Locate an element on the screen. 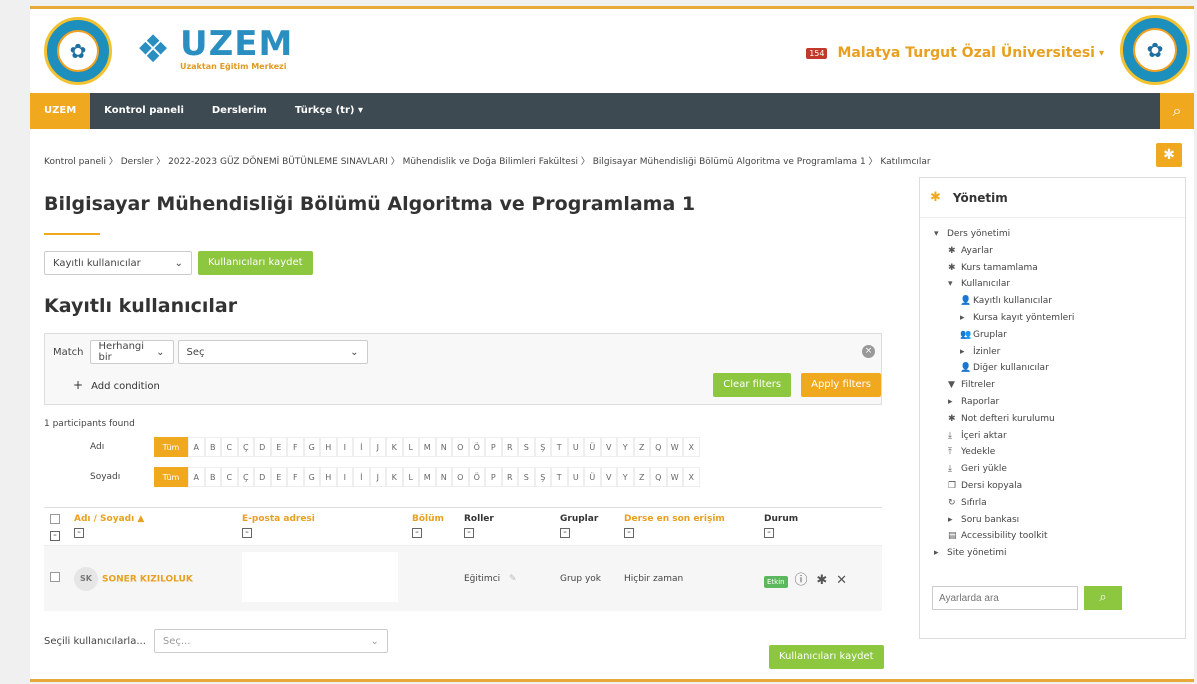 The width and height of the screenshot is (1197, 684). admin-tree-item: ▼ Filtreler is located at coordinates (1052, 385).